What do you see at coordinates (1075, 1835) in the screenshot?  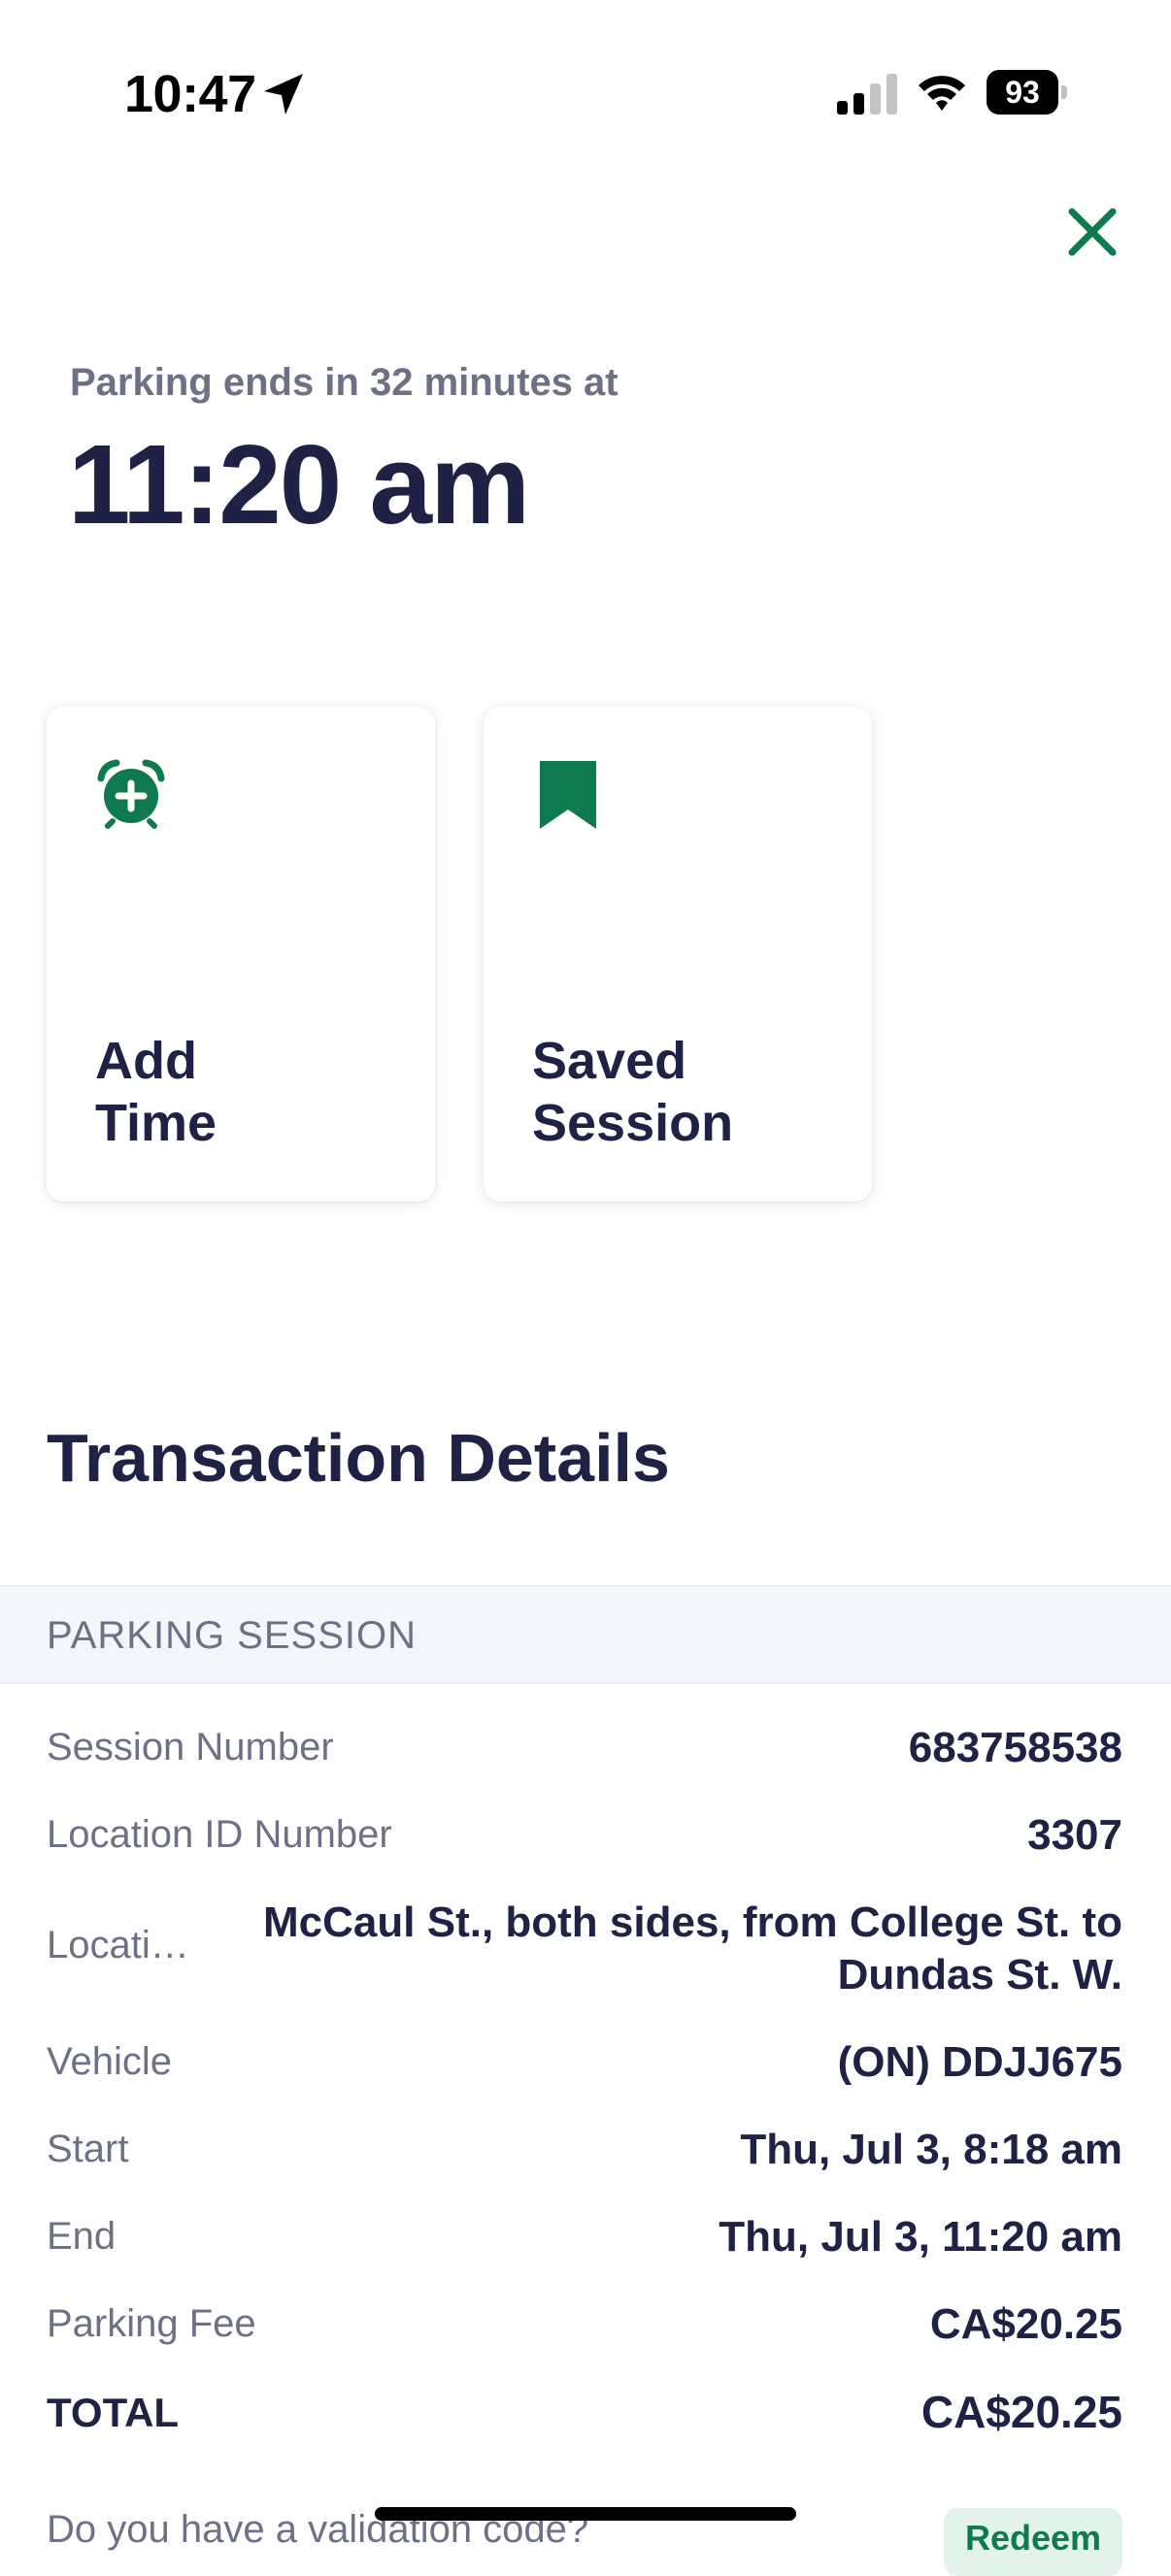 I see `location-id-value: 3307` at bounding box center [1075, 1835].